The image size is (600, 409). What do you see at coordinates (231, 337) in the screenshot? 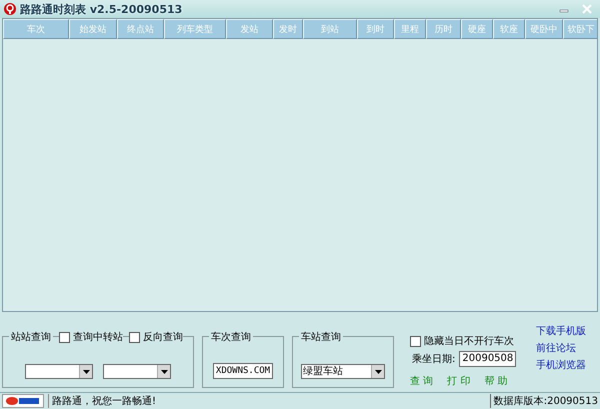
I see `group-title: 车次查询` at bounding box center [231, 337].